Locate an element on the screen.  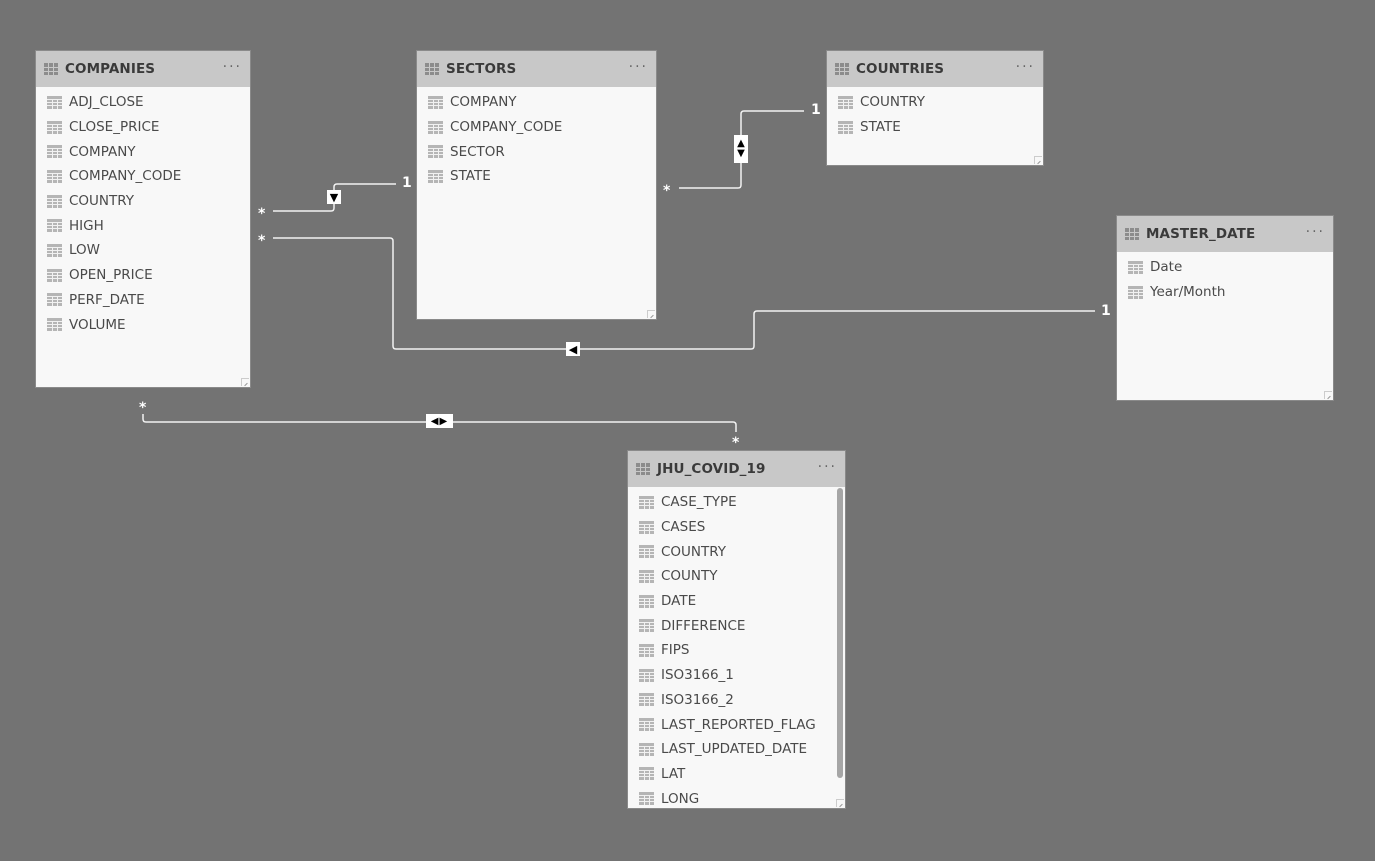
field-item: LAST_REPORTED_FLAG is located at coordinates (736, 724).